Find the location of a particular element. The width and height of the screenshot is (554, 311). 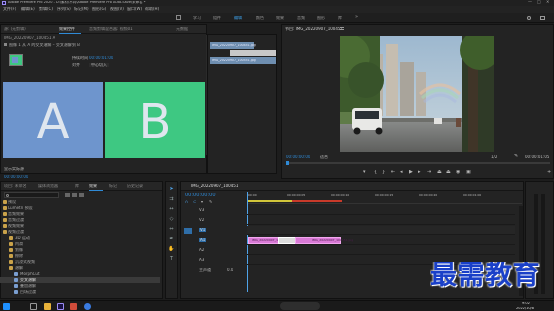

tree-lumetri-presets: Lumetri 预设 is located at coordinates (20, 208).